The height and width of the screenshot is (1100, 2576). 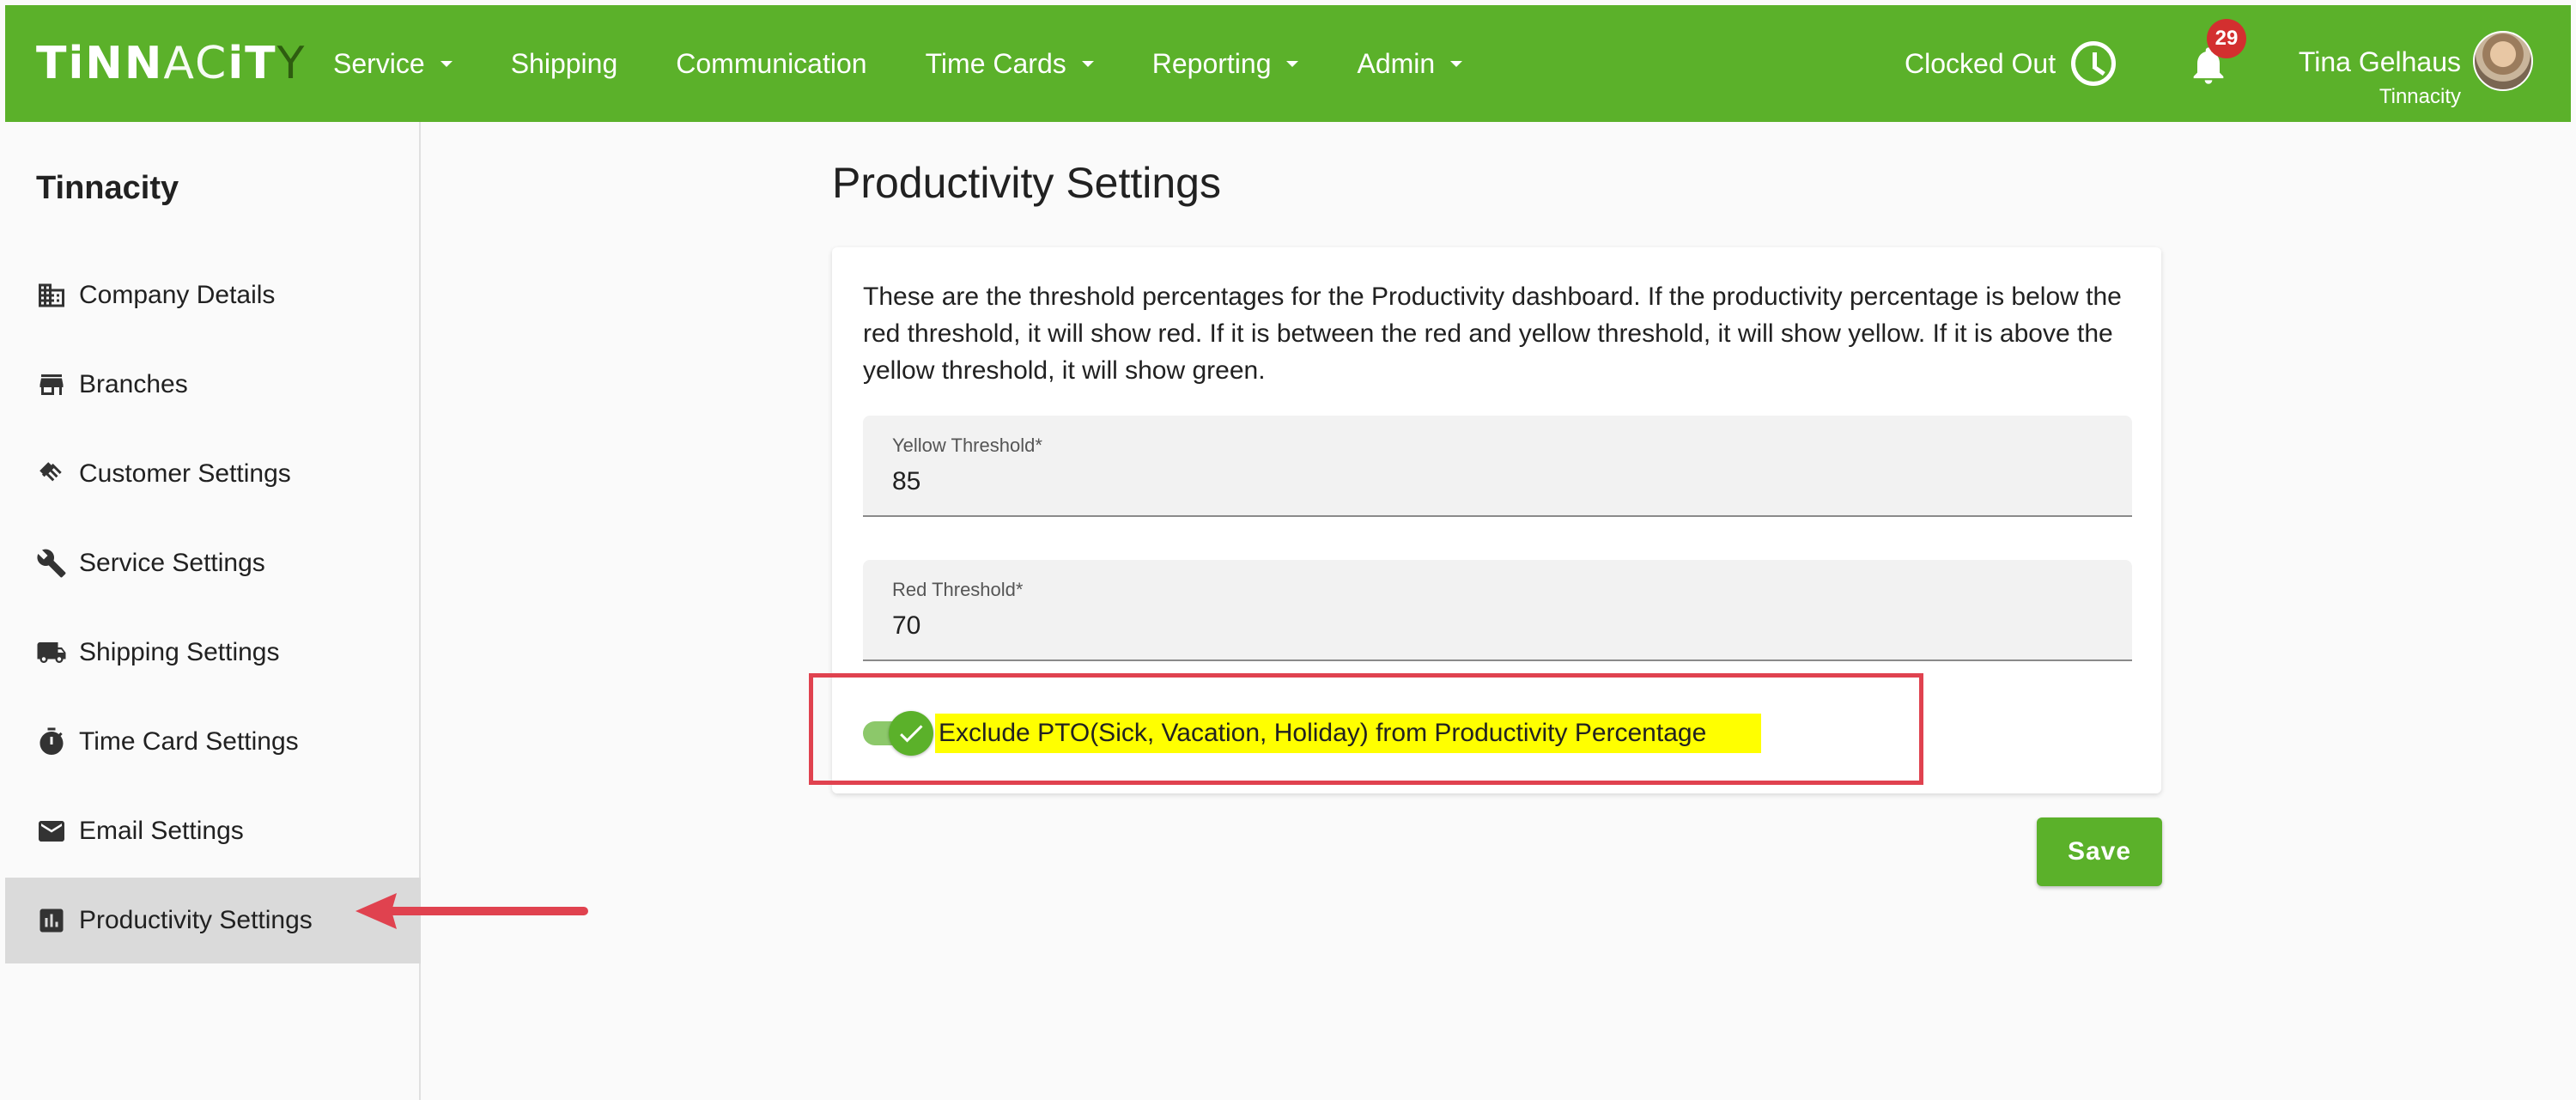 What do you see at coordinates (1981, 63) in the screenshot?
I see `clock-status-label: Clocked Out` at bounding box center [1981, 63].